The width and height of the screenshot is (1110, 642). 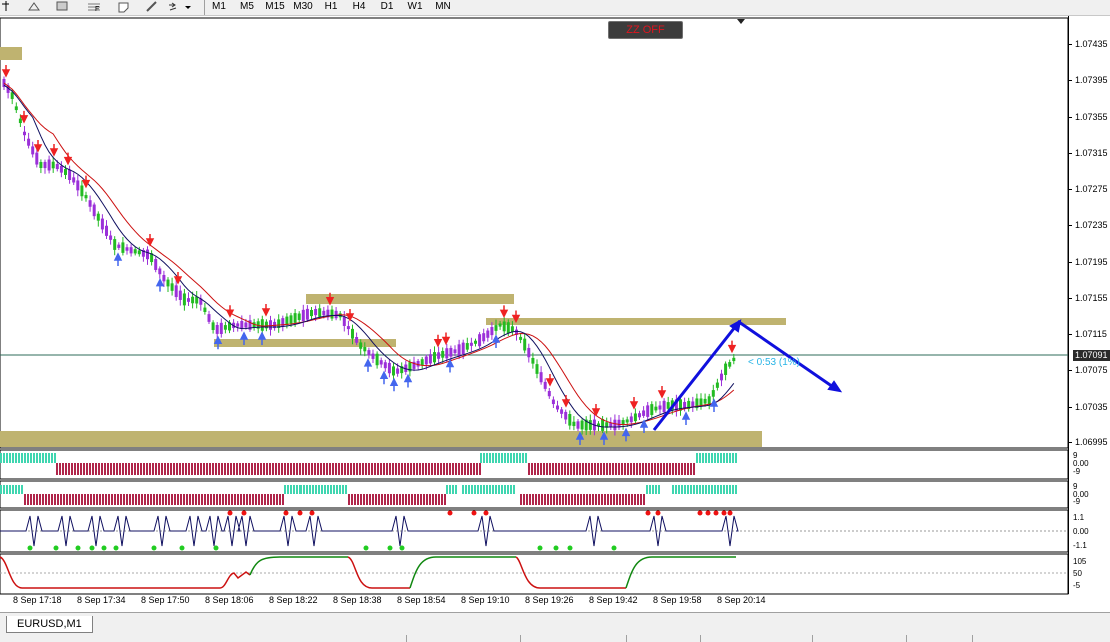 I want to click on line-tick: 50, so click(x=1077, y=573).